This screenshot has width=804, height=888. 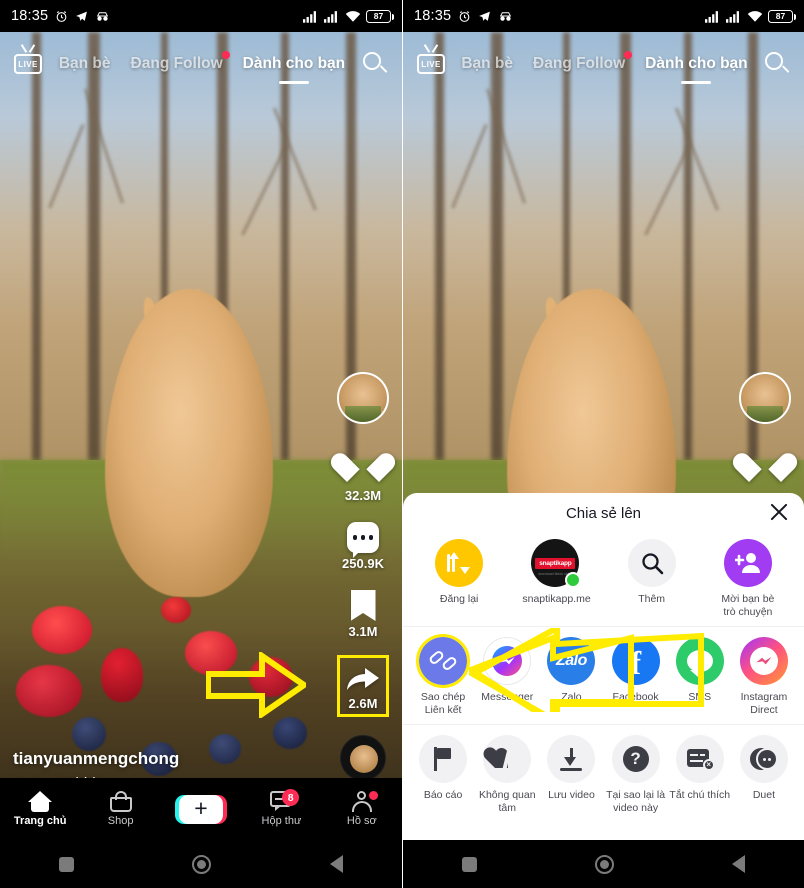 I want to click on duet-icon, so click(x=763, y=759).